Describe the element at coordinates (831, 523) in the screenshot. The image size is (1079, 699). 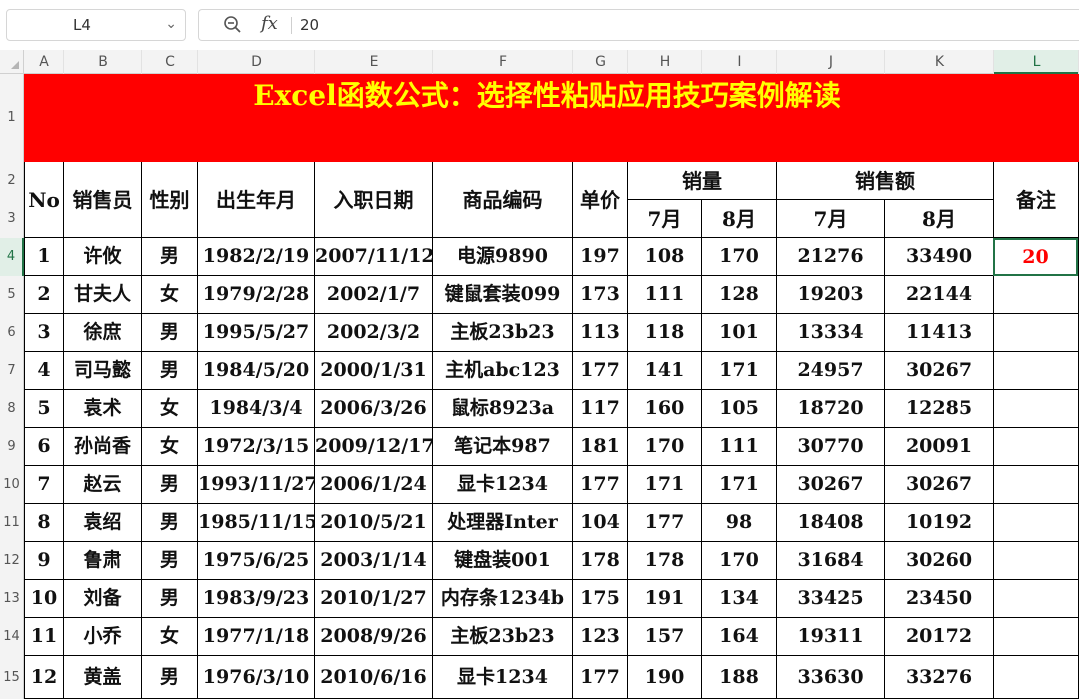
I see `cell-amt7: 18408` at that location.